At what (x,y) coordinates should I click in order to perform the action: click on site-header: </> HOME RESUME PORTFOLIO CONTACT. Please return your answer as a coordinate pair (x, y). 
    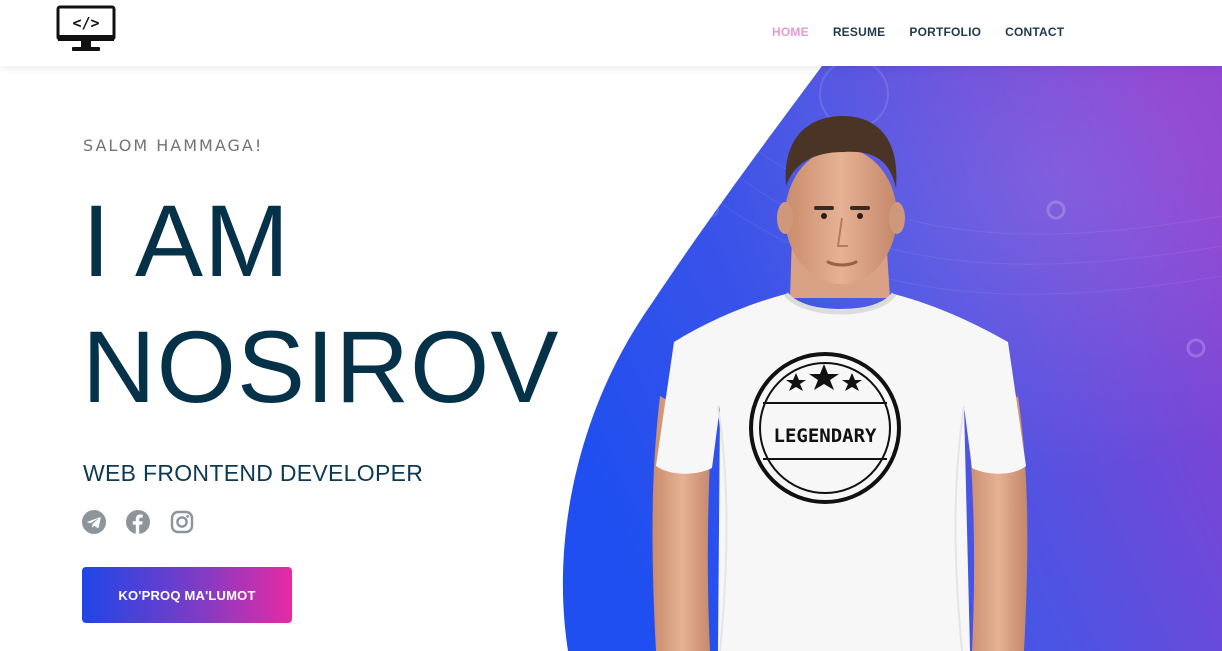
    Looking at the image, I should click on (611, 33).